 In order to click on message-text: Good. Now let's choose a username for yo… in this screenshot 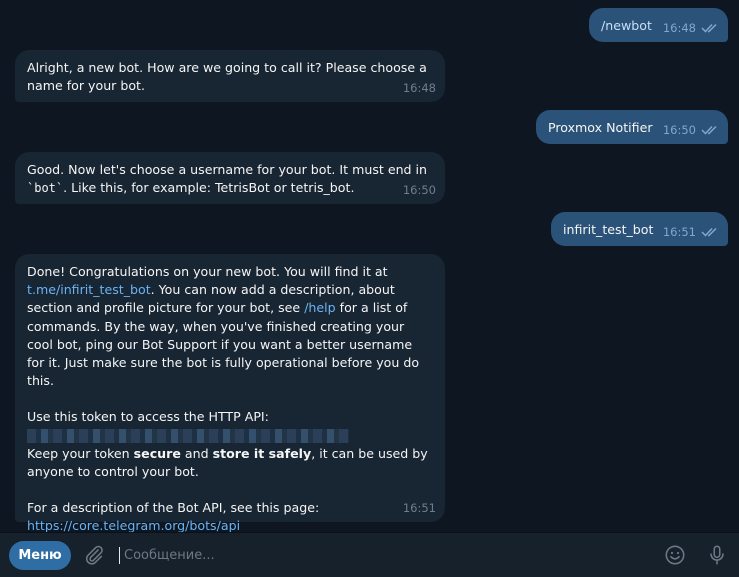, I will do `click(230, 179)`.